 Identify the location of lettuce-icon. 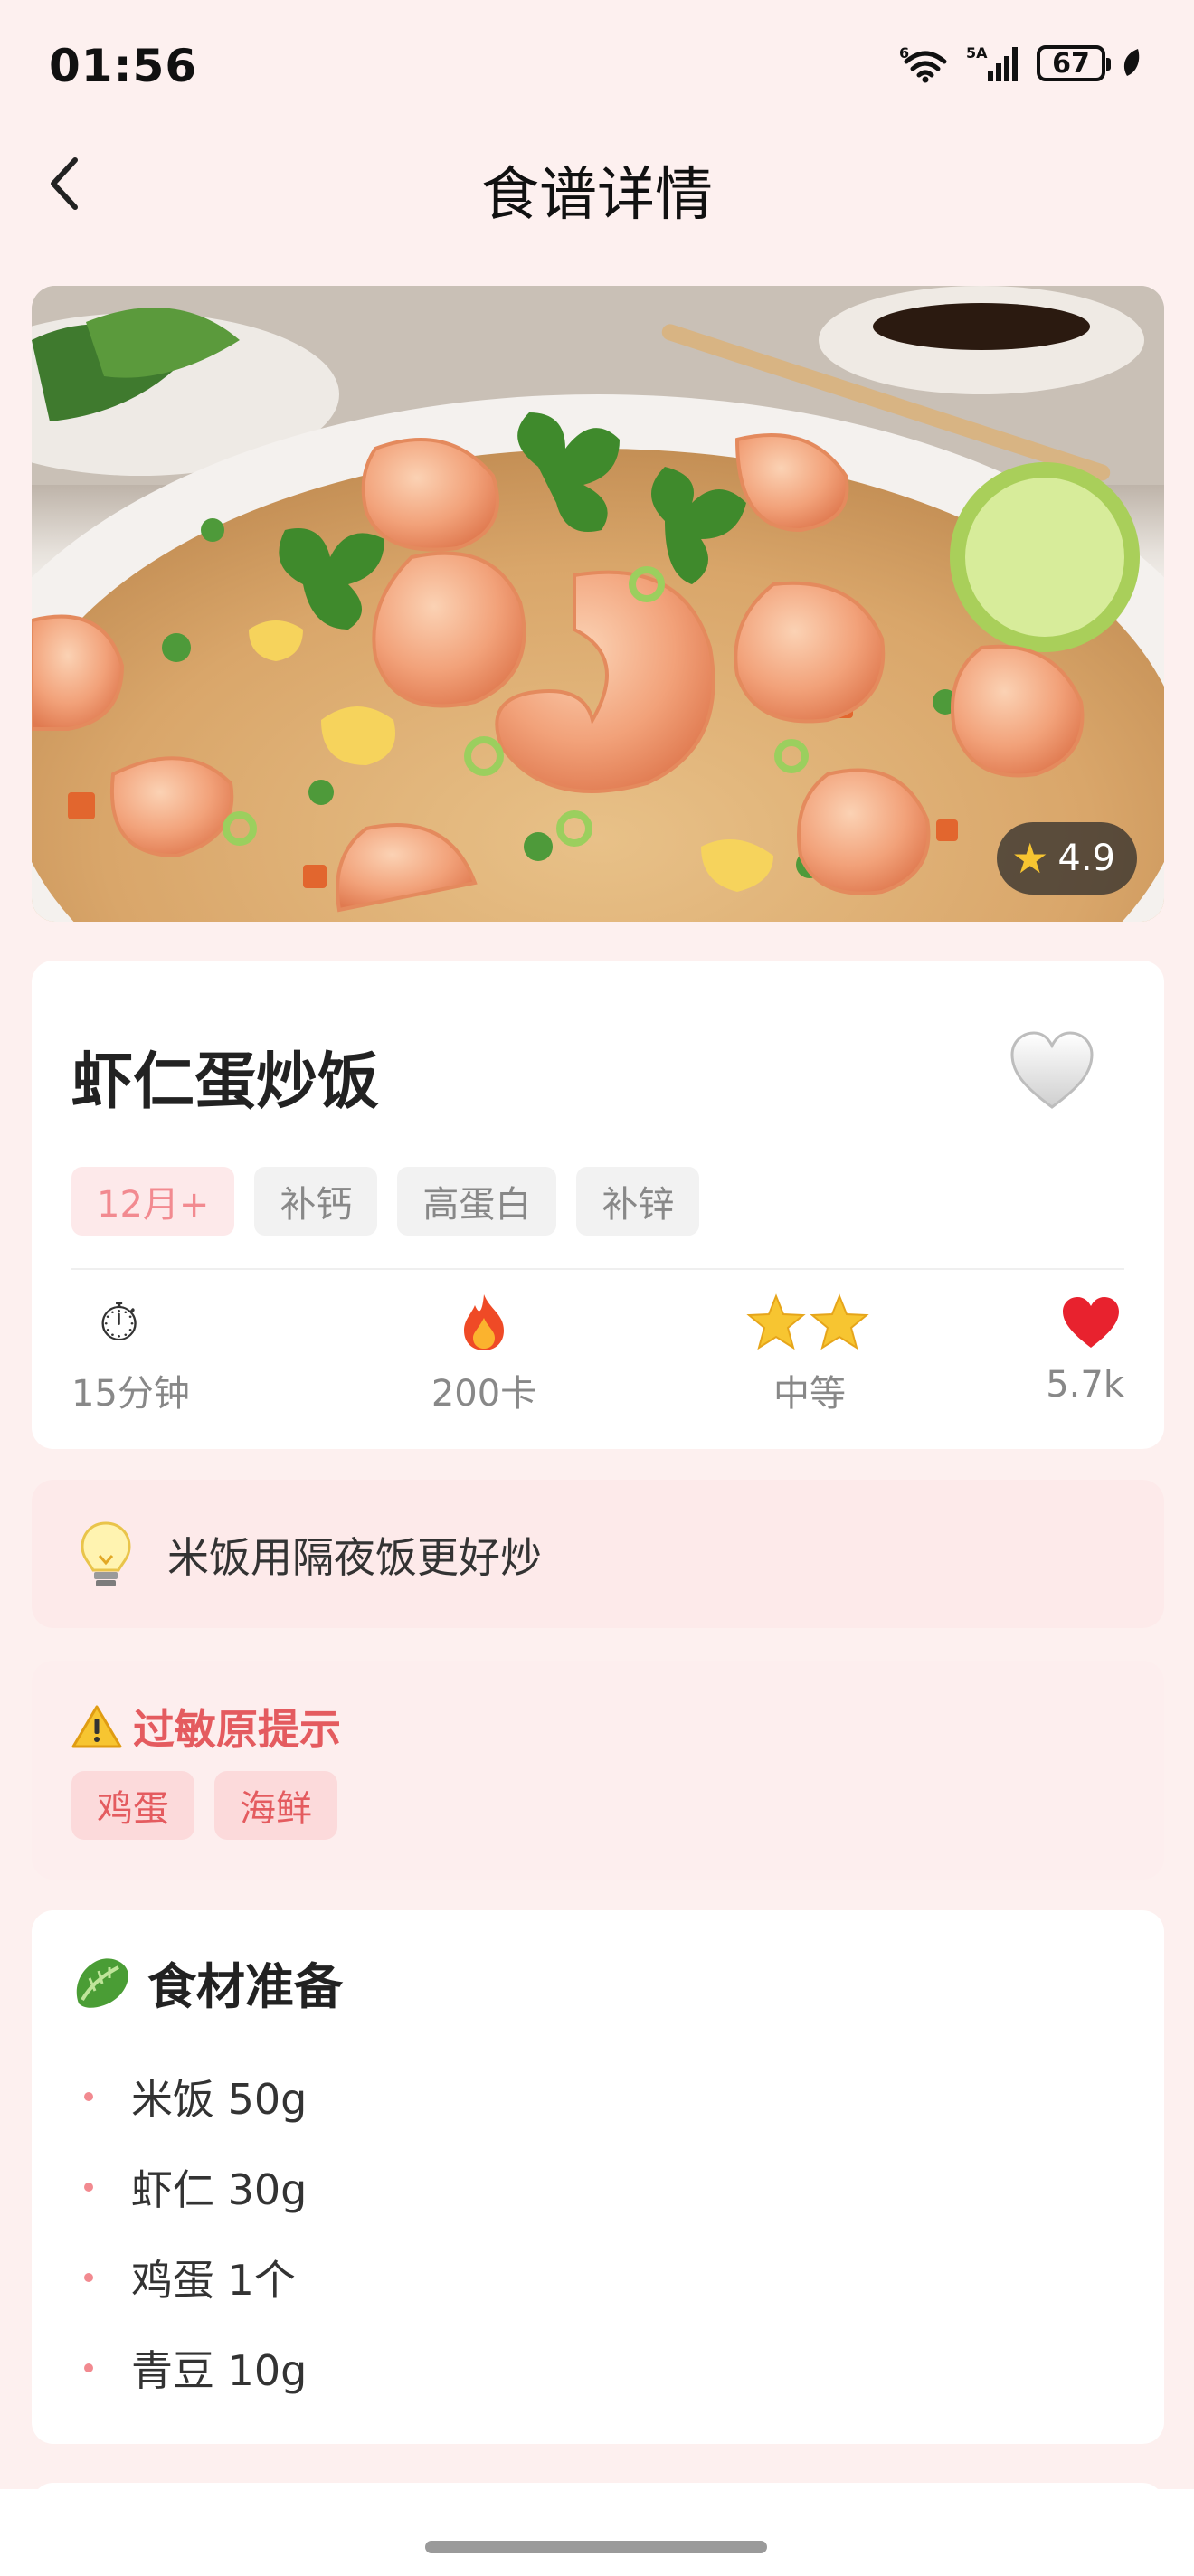
(102, 1982).